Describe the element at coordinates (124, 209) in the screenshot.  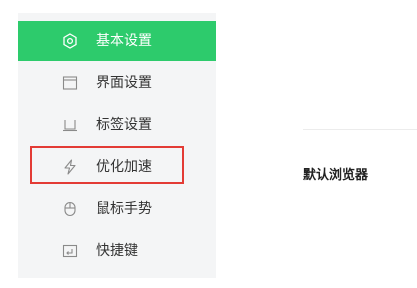
I see `sidebar-item-label: 鼠标手势` at that location.